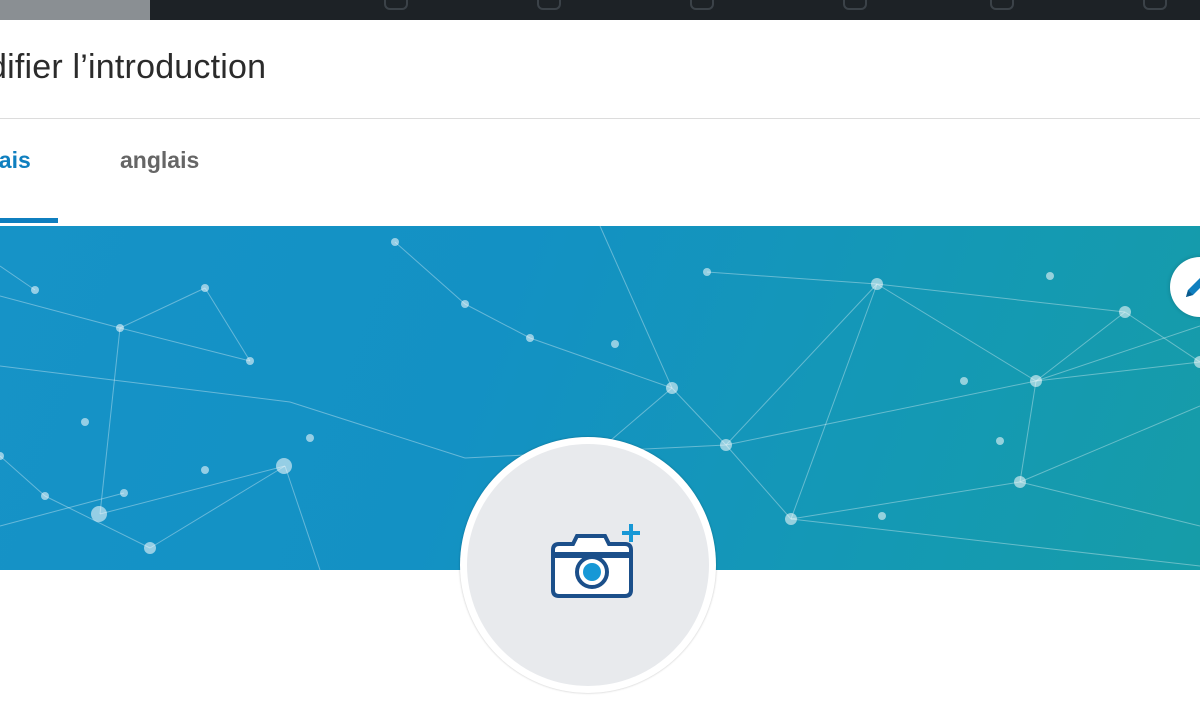 This screenshot has height=720, width=1200. What do you see at coordinates (600, 172) in the screenshot?
I see `language-tabs: çais anglais` at bounding box center [600, 172].